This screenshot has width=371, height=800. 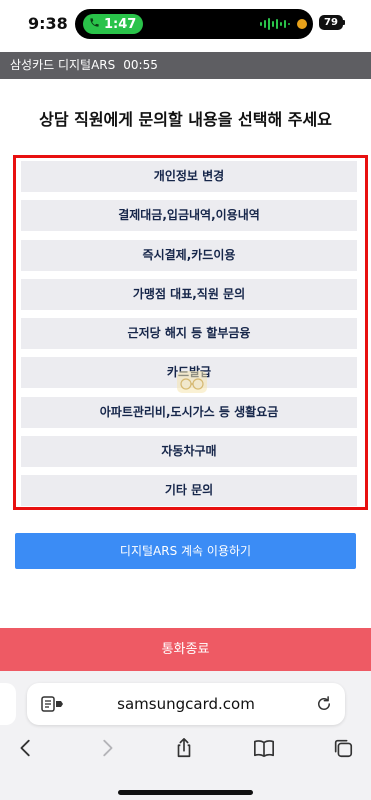 What do you see at coordinates (302, 24) in the screenshot?
I see `camera-indicator` at bounding box center [302, 24].